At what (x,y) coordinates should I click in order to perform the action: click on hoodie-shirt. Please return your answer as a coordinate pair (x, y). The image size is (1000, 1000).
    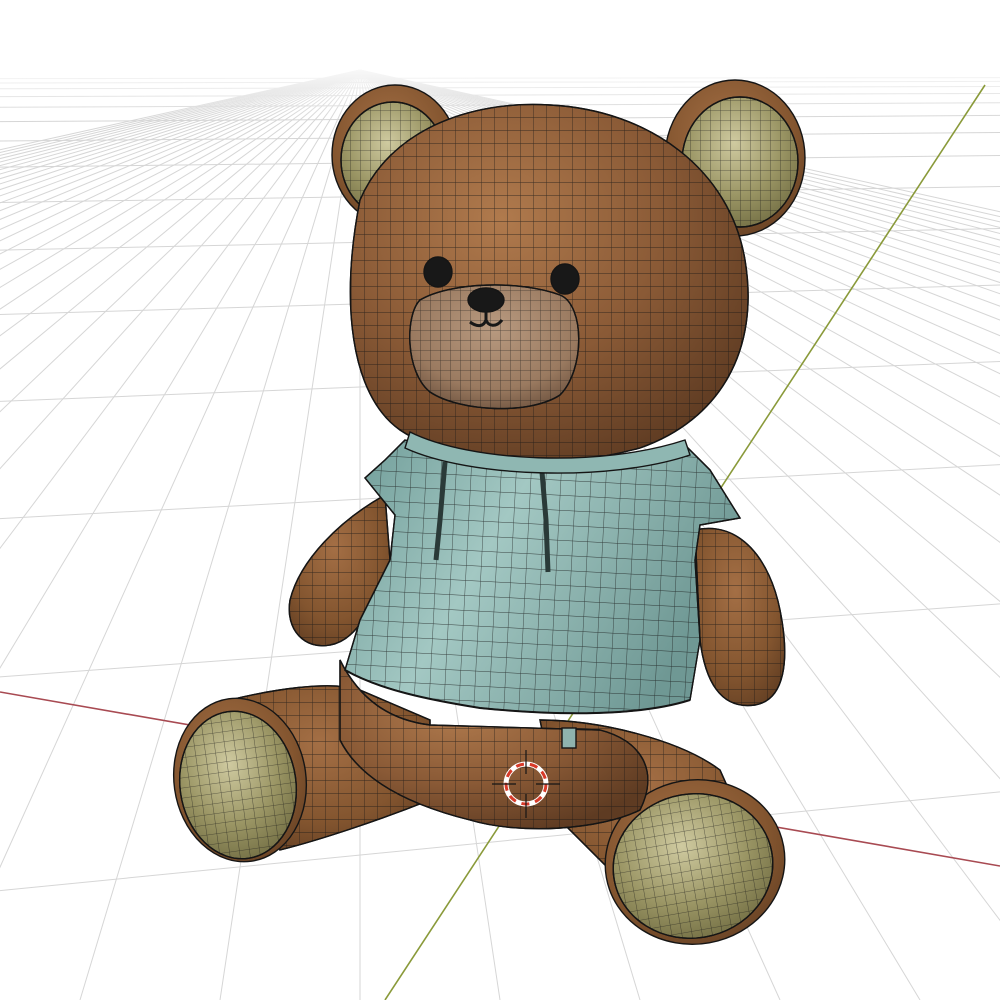
    Looking at the image, I should click on (543, 594).